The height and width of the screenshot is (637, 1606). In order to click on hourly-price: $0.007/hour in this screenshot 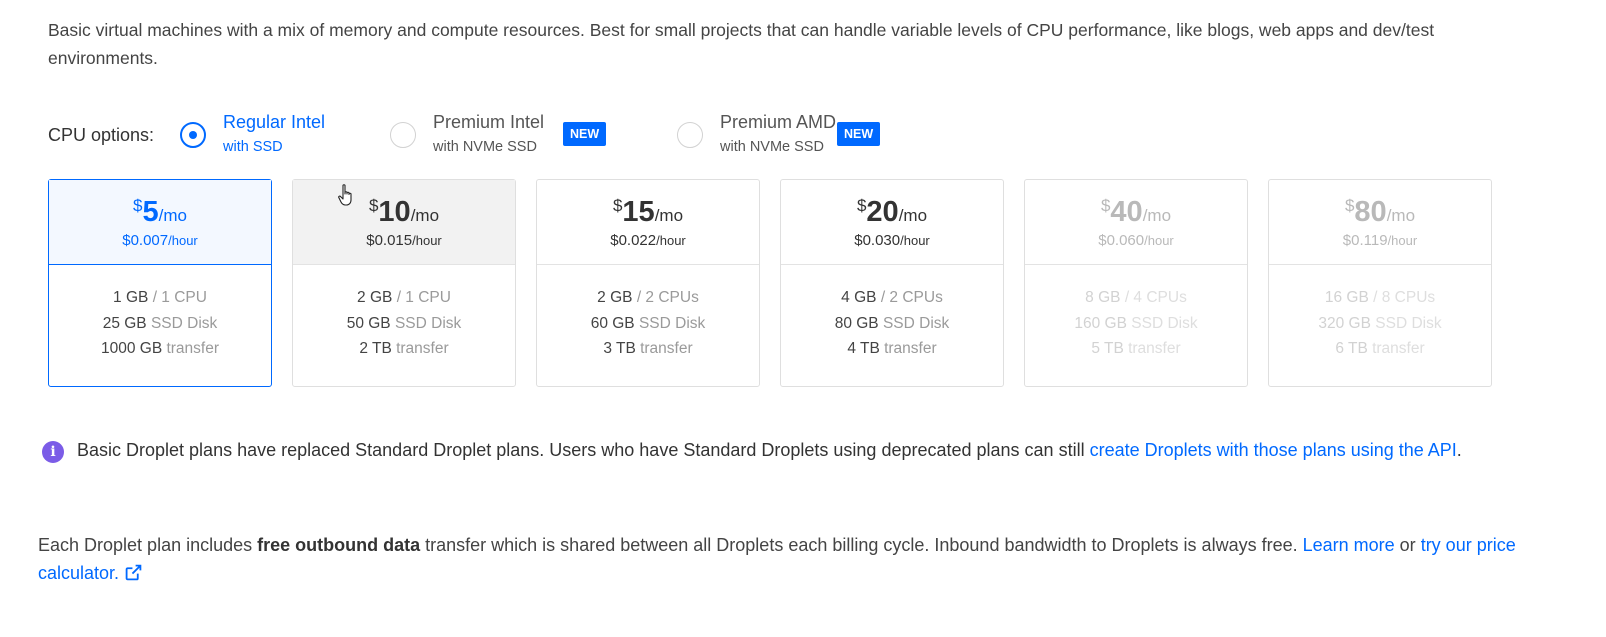, I will do `click(160, 240)`.